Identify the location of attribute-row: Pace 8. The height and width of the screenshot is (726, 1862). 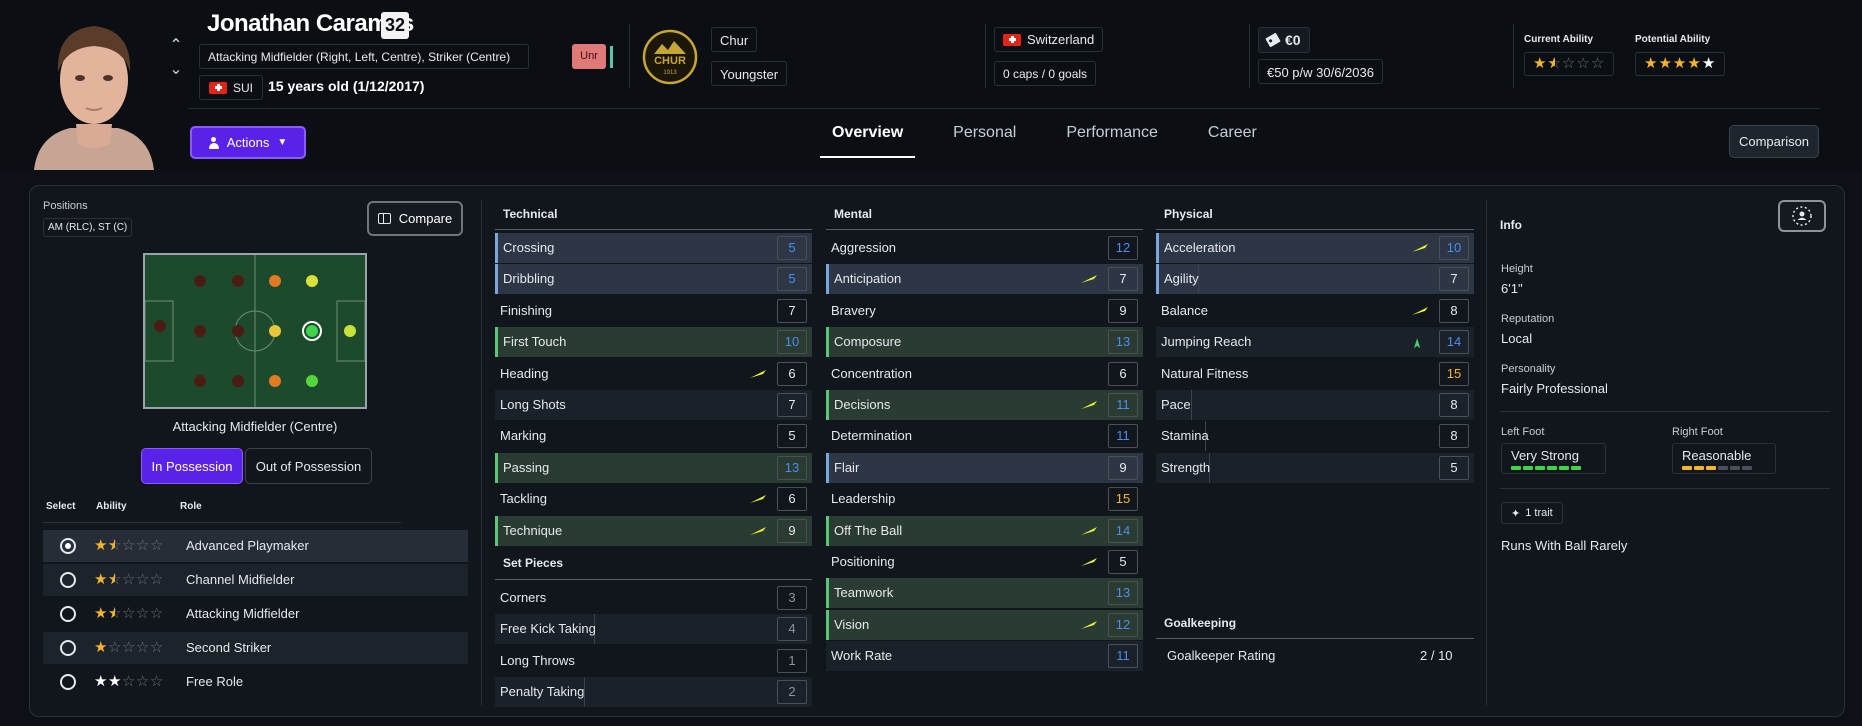
(1315, 405).